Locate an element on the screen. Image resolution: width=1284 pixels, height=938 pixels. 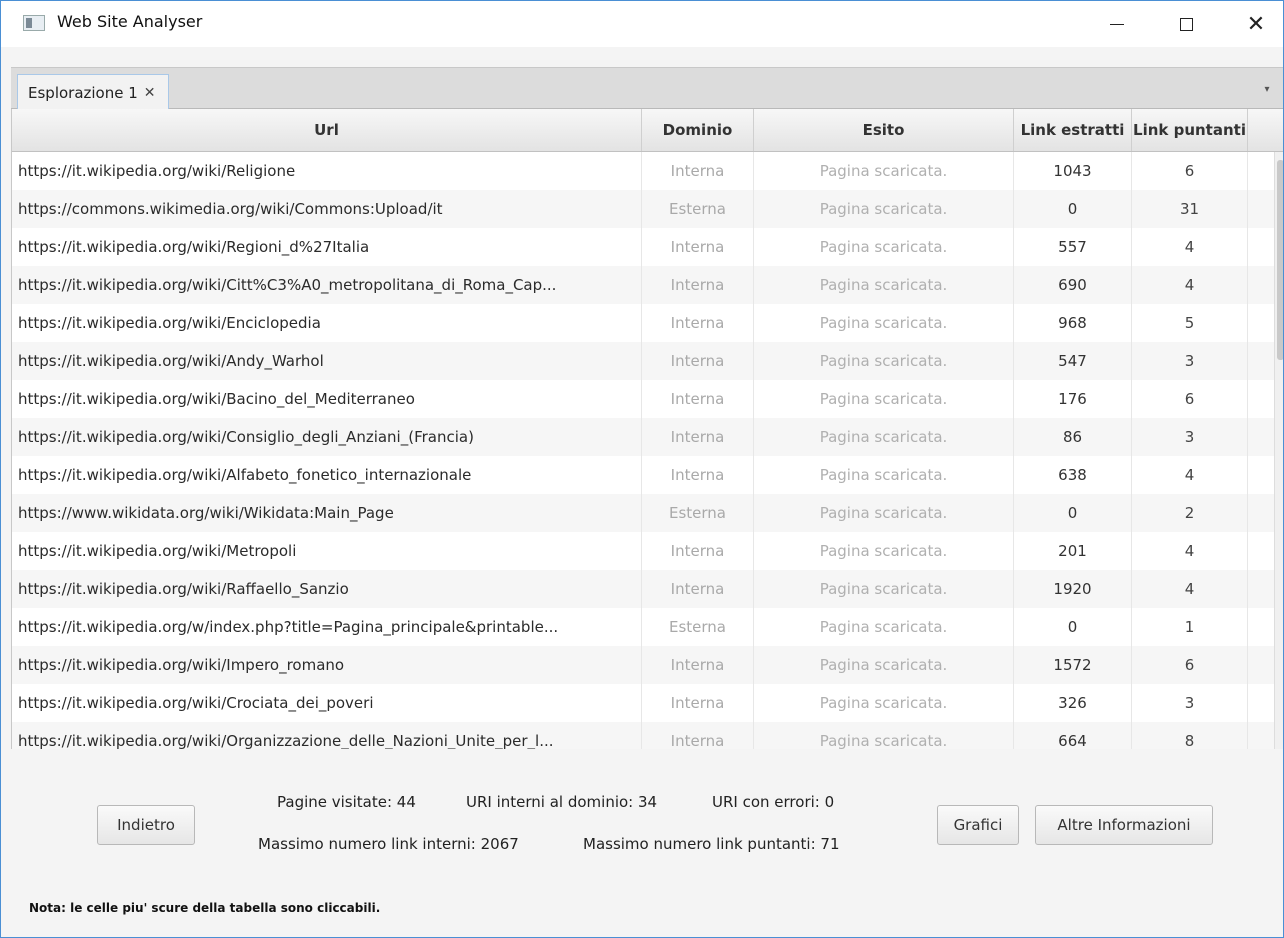
cell-link-estratti: 326 is located at coordinates (1073, 703).